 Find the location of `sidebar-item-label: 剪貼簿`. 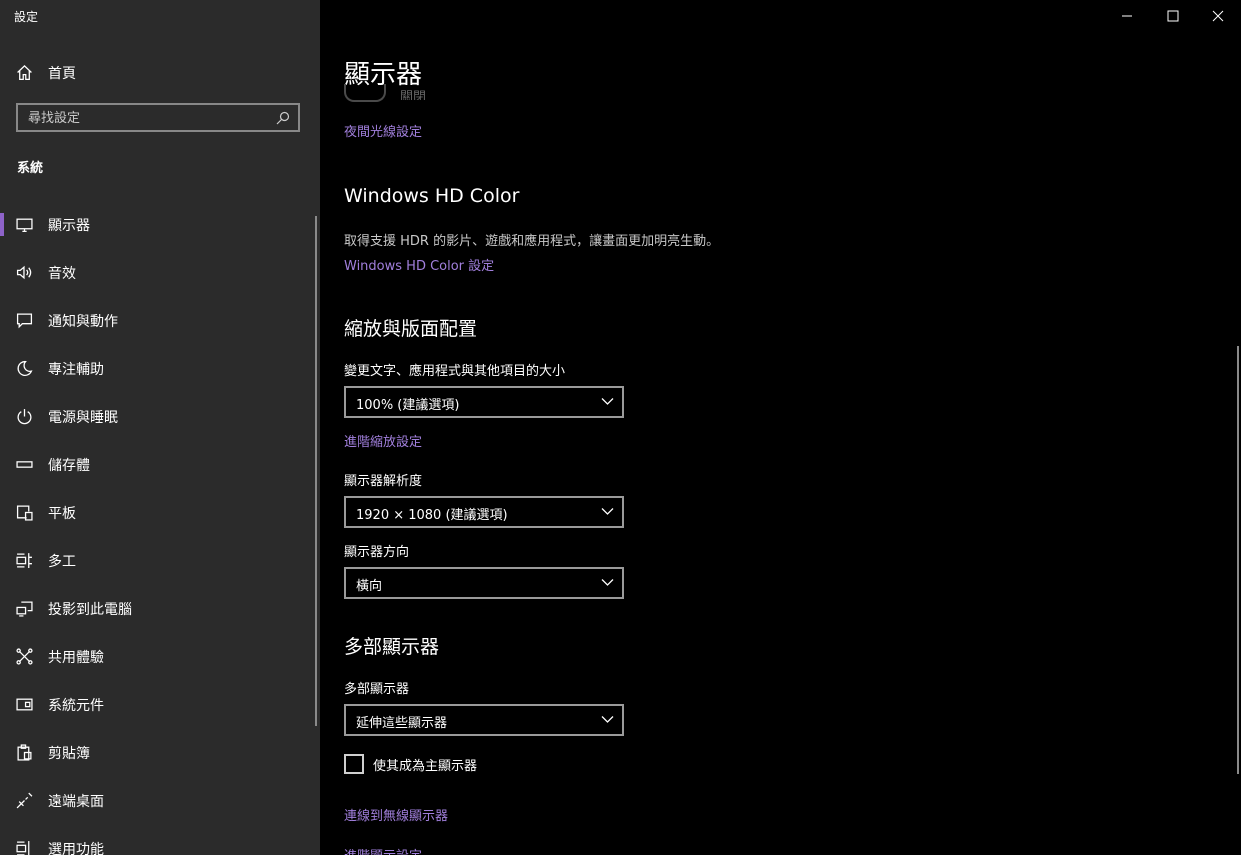

sidebar-item-label: 剪貼簿 is located at coordinates (69, 754).